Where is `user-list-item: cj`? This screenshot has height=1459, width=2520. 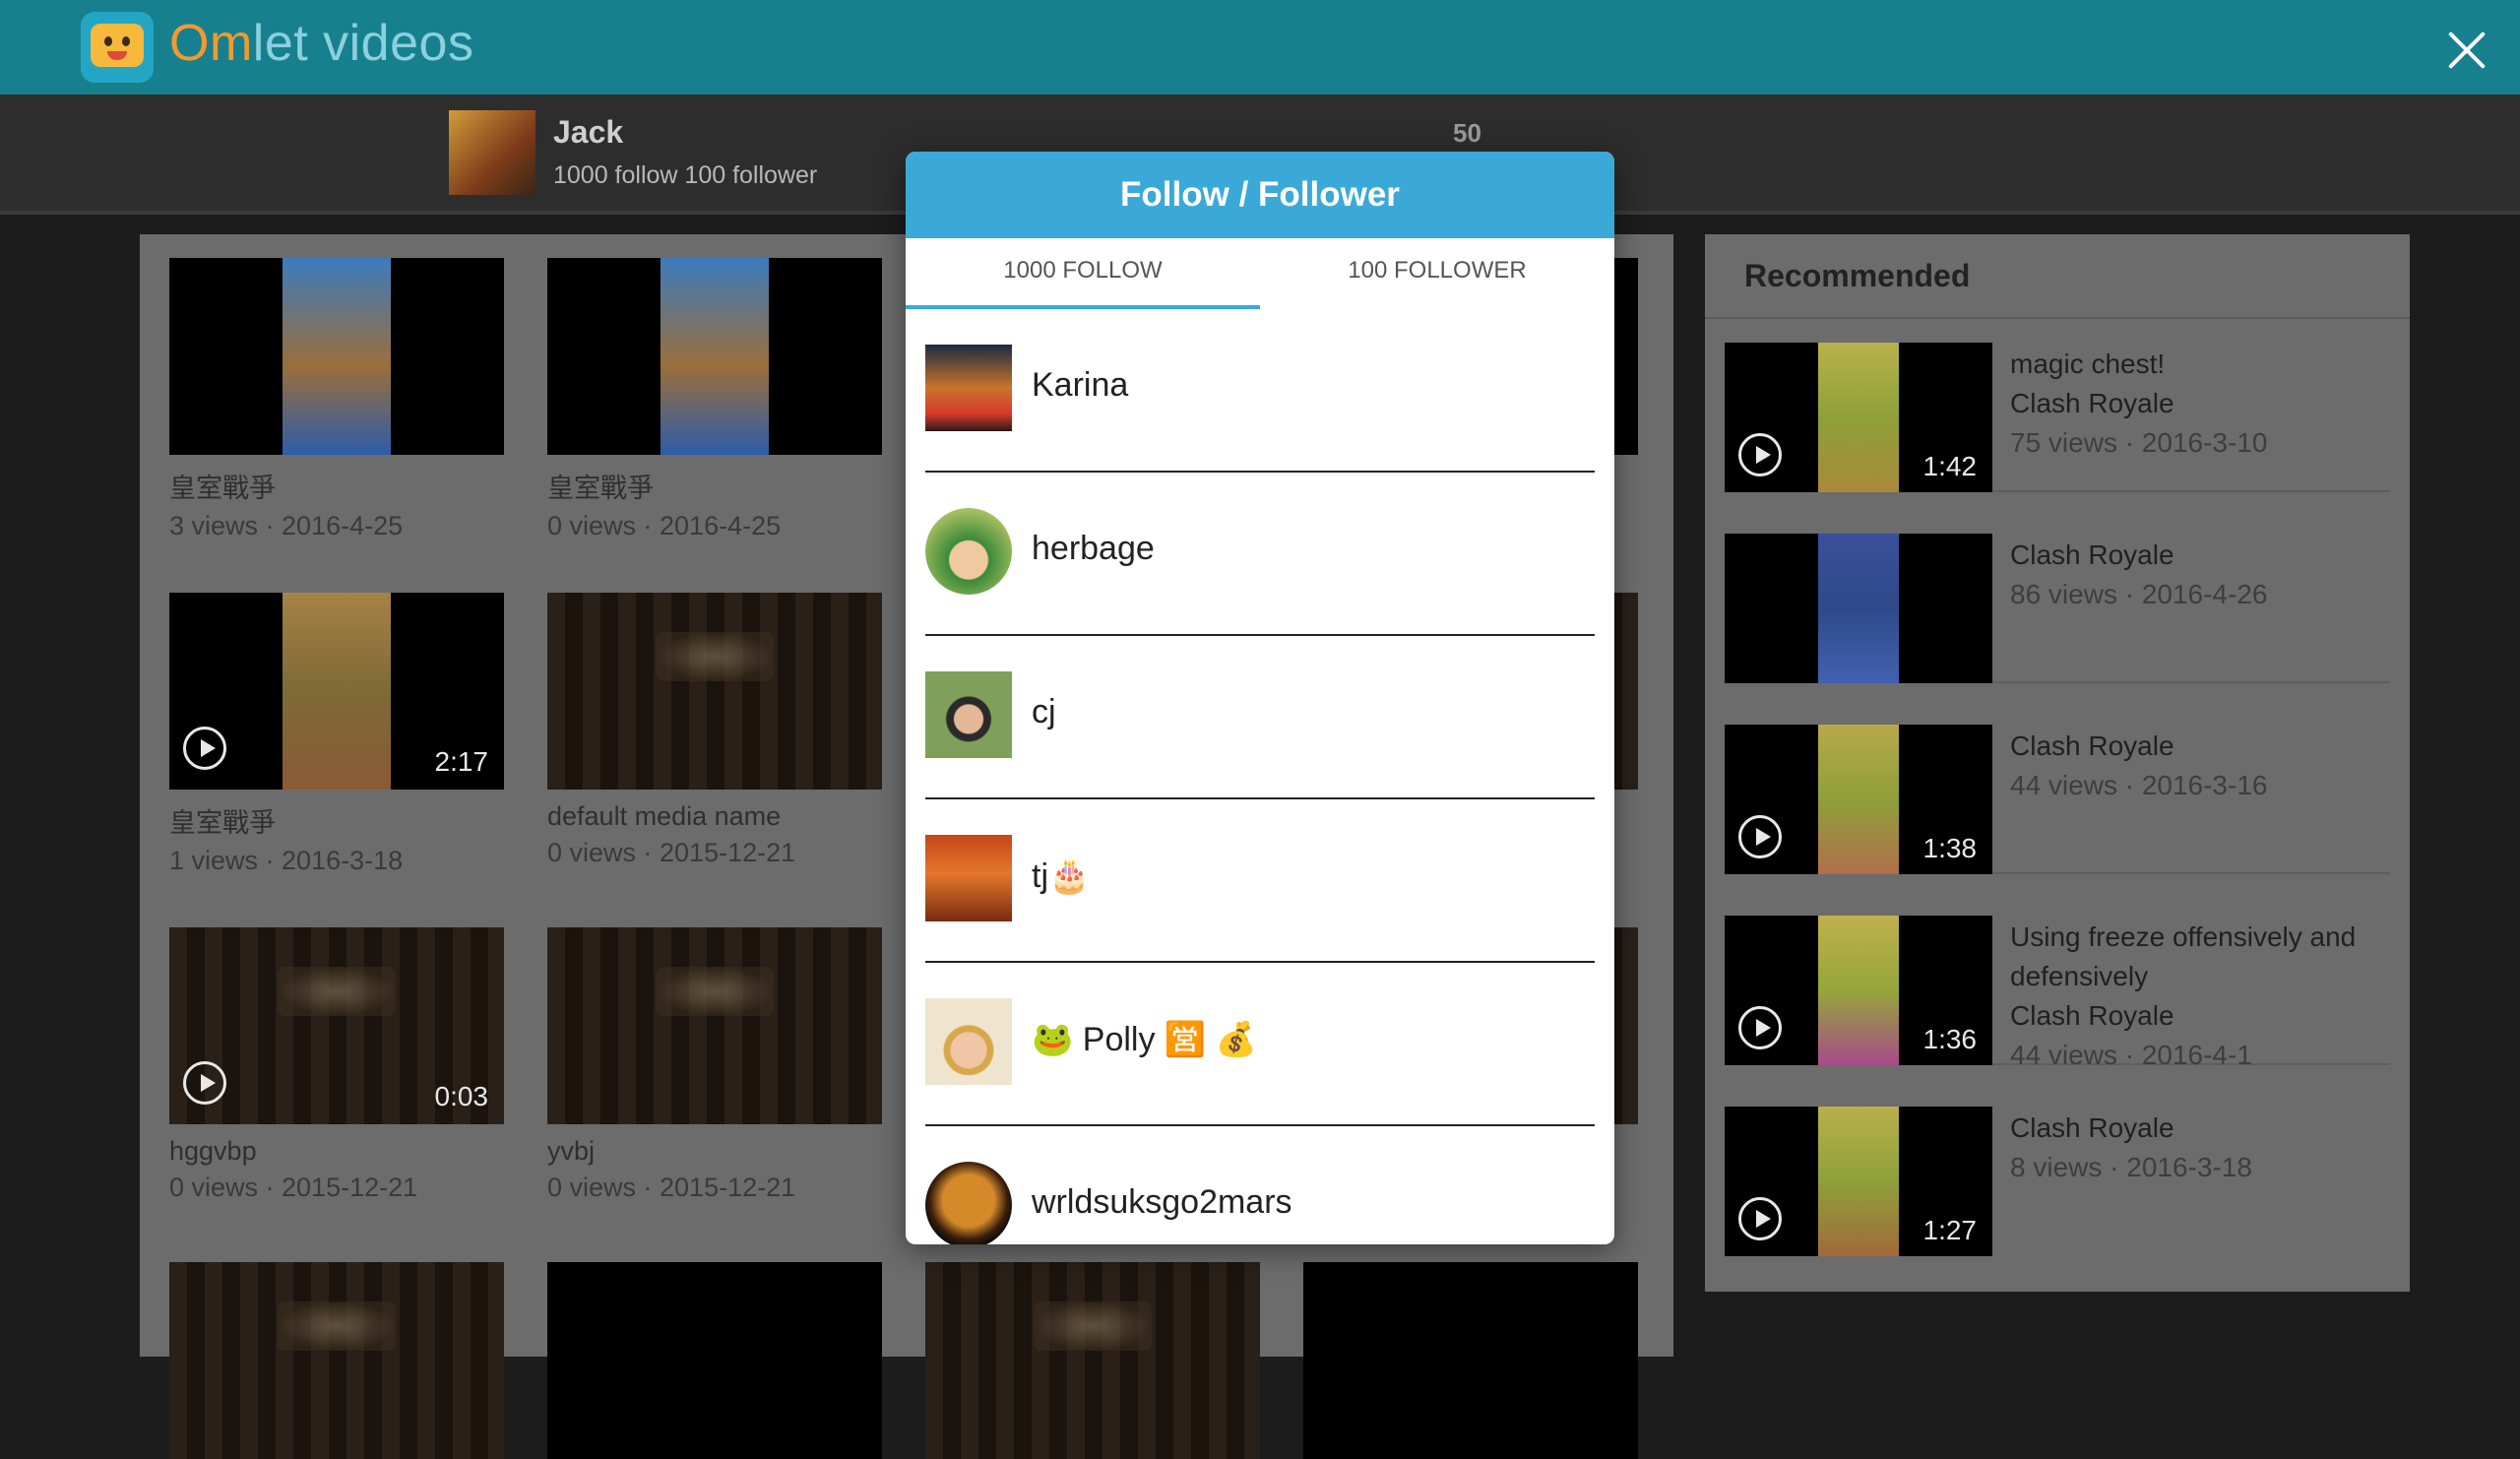
user-list-item: cj is located at coordinates (1260, 717).